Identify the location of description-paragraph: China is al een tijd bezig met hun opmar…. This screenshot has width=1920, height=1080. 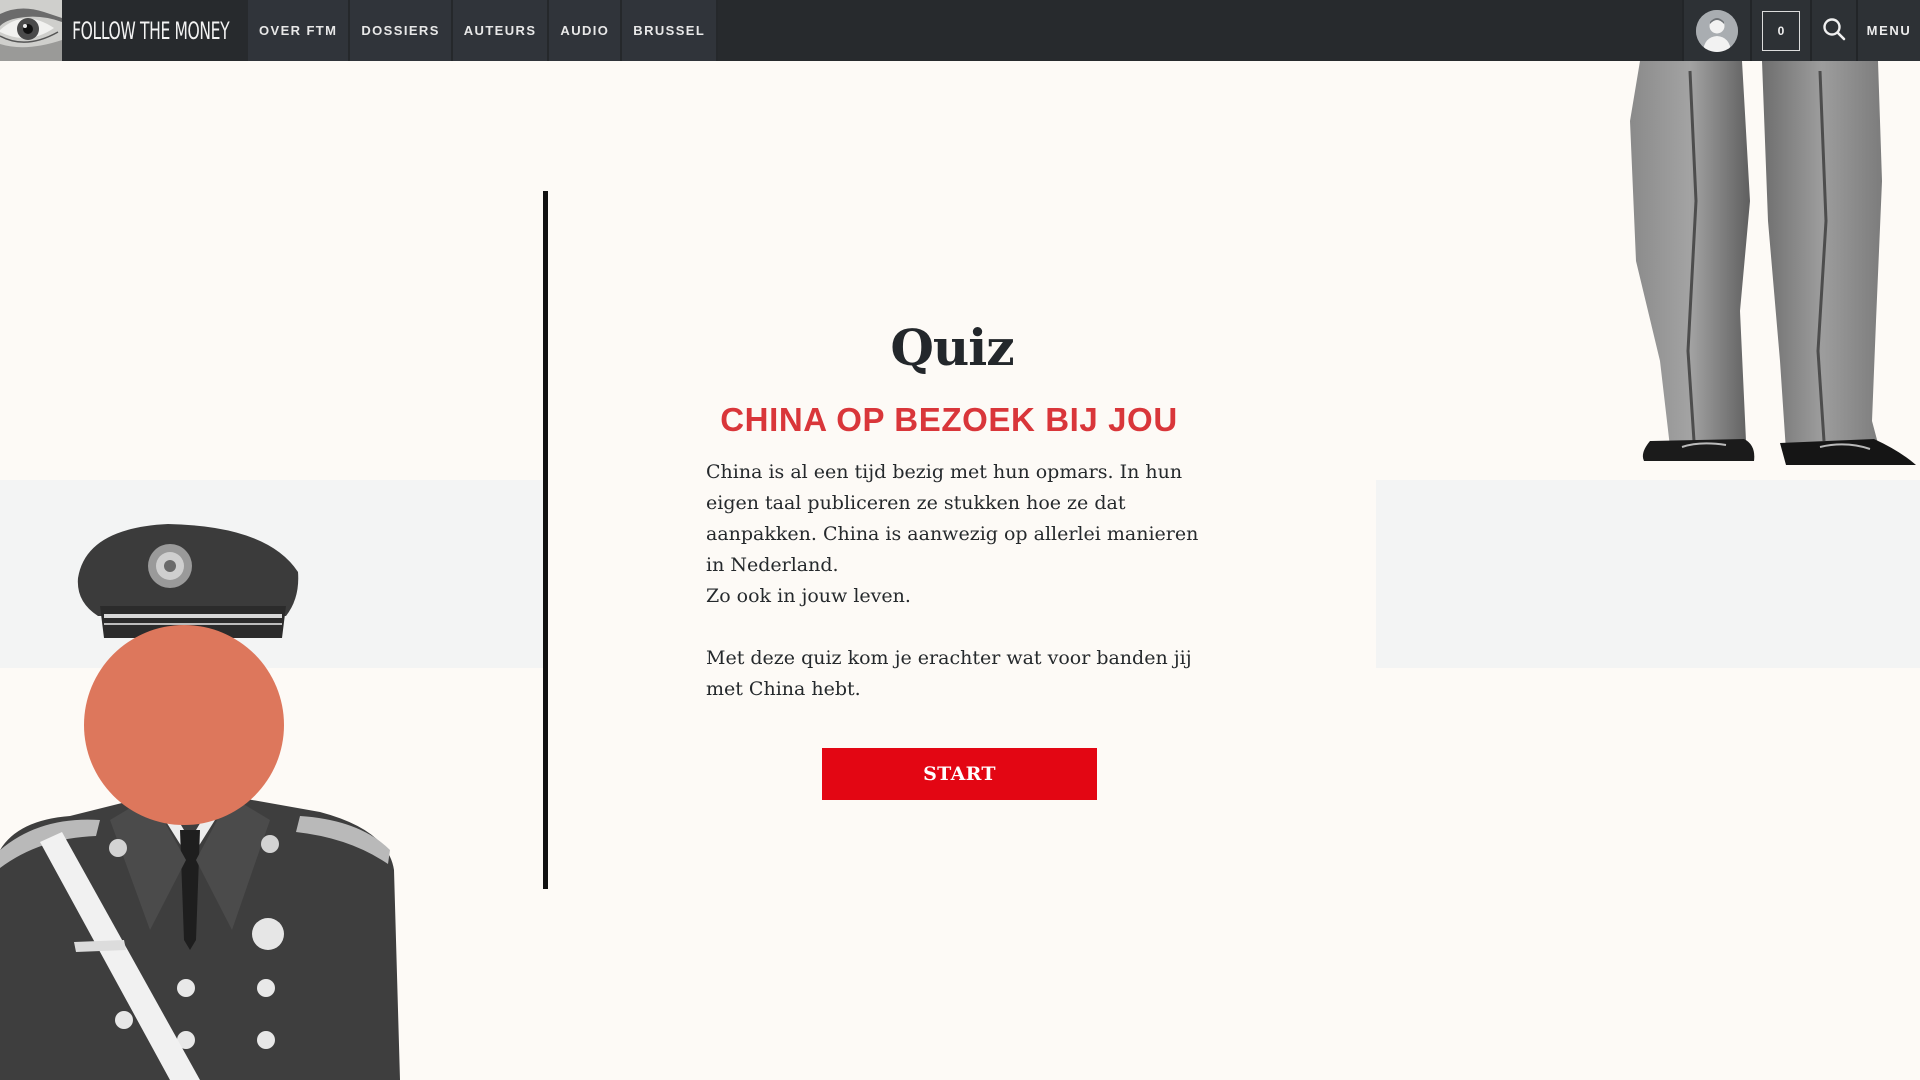
(952, 518).